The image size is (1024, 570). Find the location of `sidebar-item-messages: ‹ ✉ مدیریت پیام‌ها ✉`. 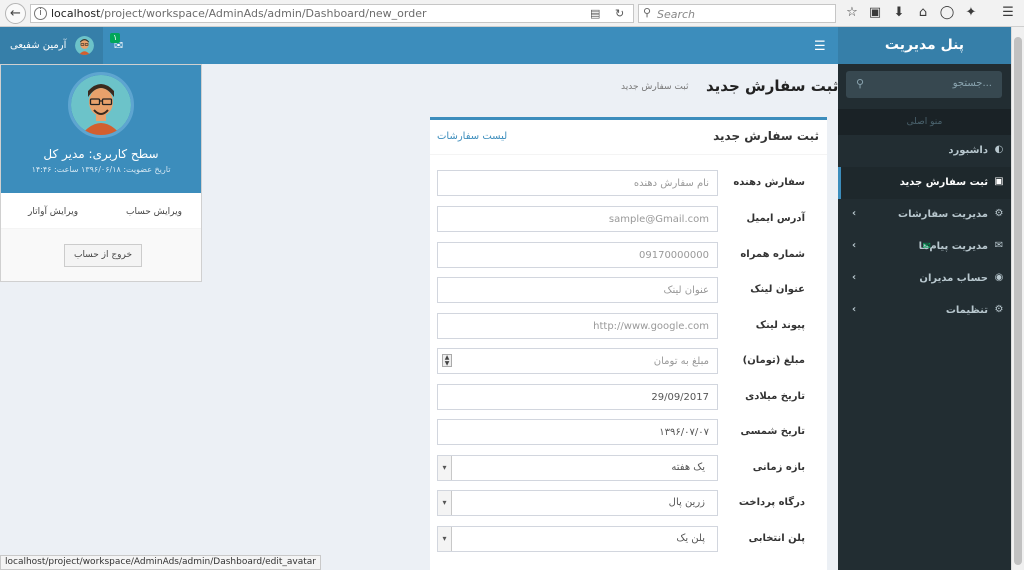

sidebar-item-messages: ‹ ✉ مدیریت پیام‌ها ✉ is located at coordinates (924, 247).